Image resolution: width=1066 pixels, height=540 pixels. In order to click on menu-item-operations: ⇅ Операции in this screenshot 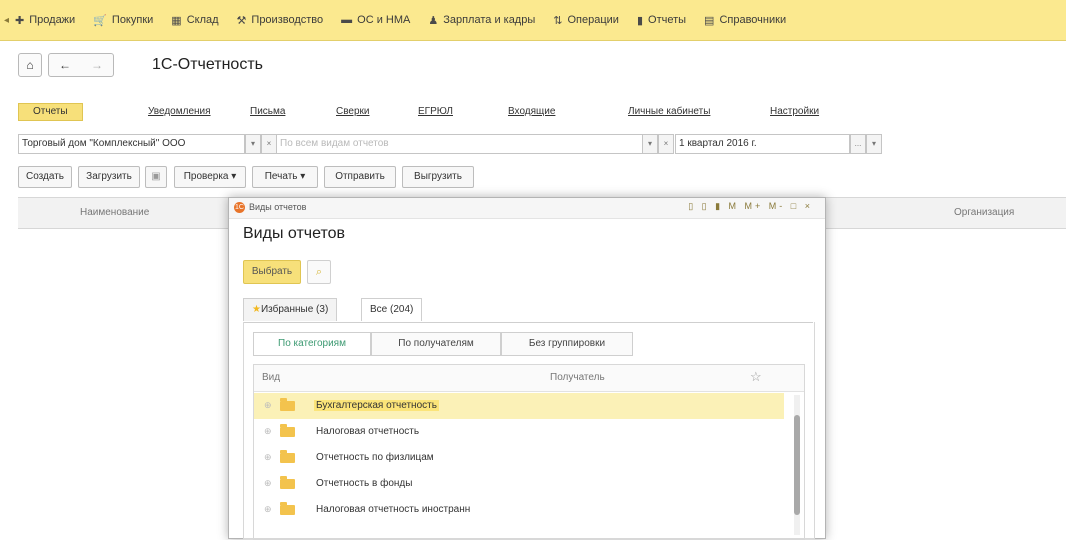, I will do `click(586, 20)`.